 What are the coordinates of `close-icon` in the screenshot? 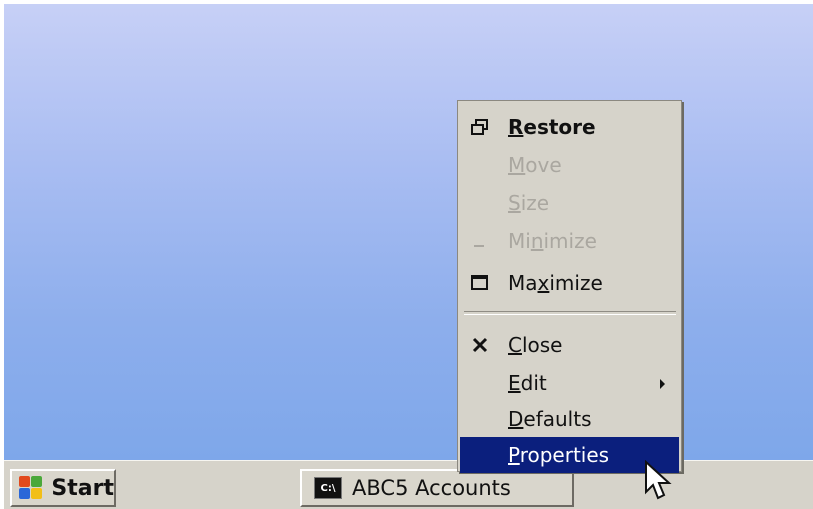 It's located at (480, 345).